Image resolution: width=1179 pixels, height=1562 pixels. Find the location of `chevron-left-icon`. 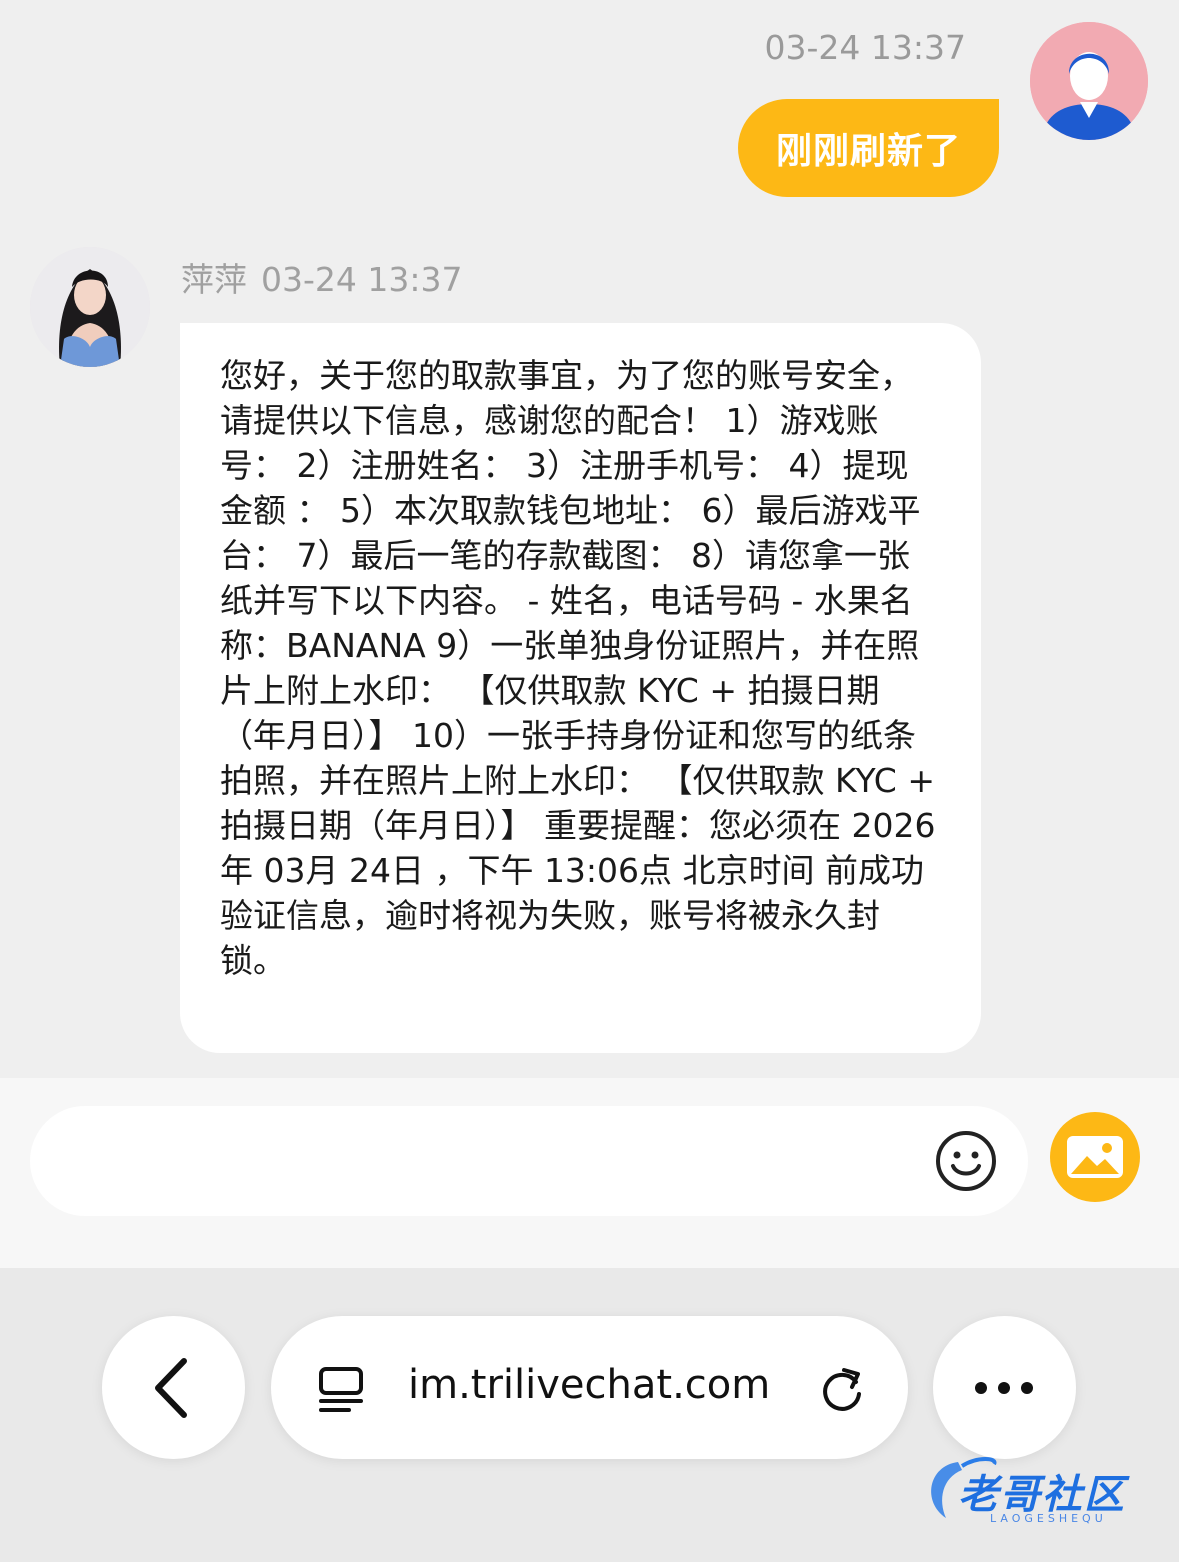

chevron-left-icon is located at coordinates (171, 1388).